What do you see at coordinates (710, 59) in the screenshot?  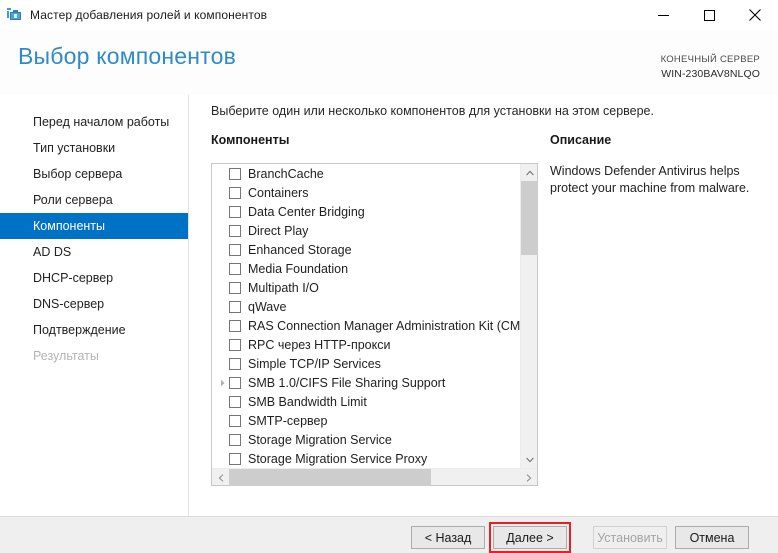 I see `destination-server-label: КОНЕЧНЫЙ СЕРВЕР` at bounding box center [710, 59].